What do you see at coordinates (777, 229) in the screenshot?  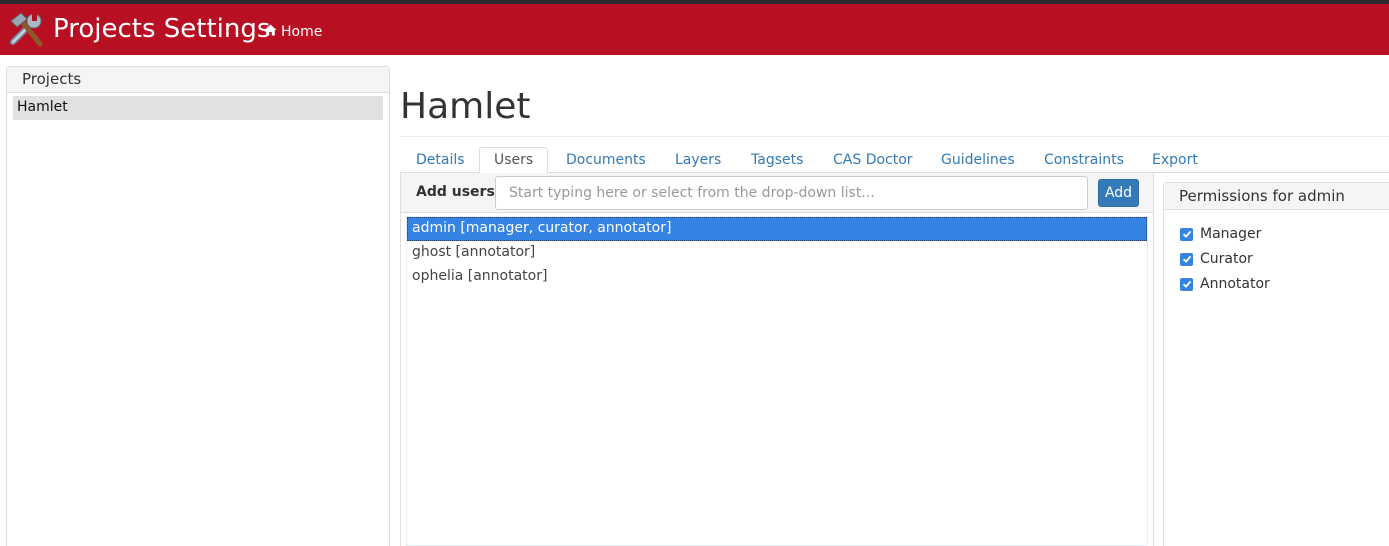 I see `list-item: admin [manager, curator, annotator]` at bounding box center [777, 229].